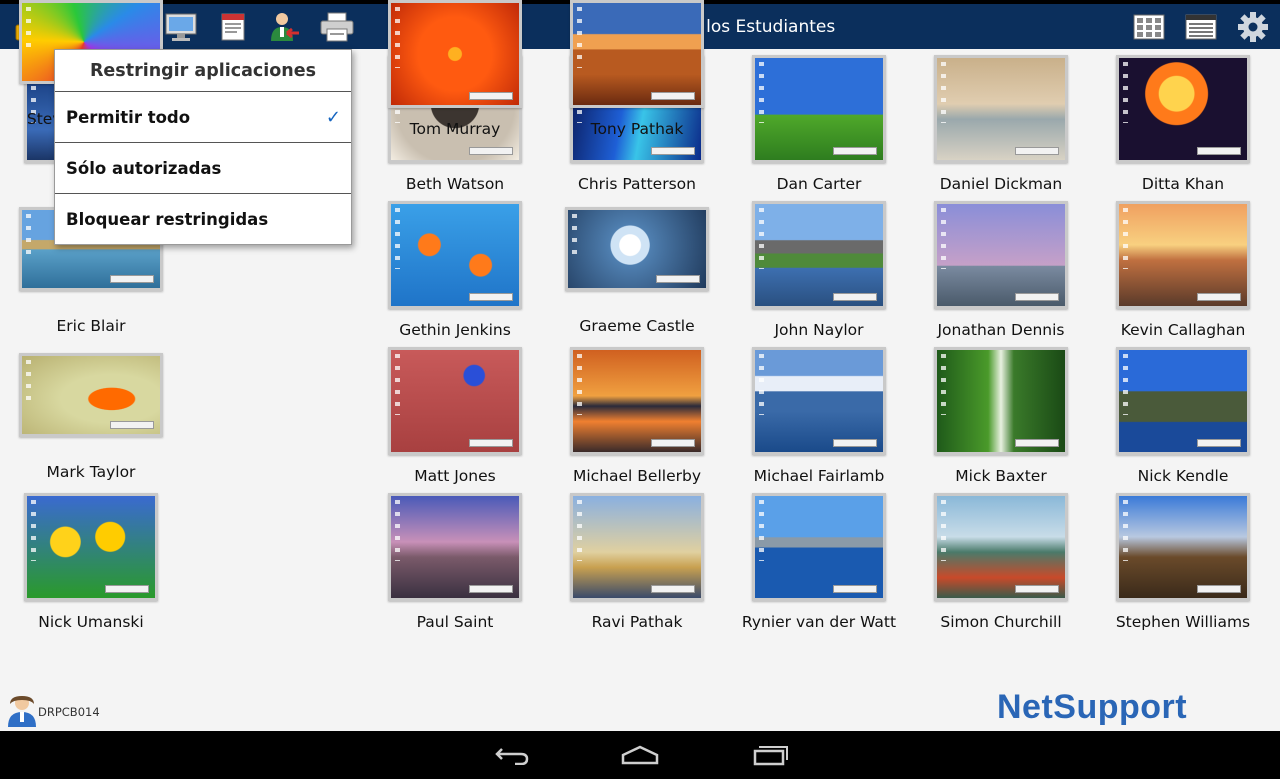 The height and width of the screenshot is (779, 1280). I want to click on green-hill-wallpaper, so click(819, 109).